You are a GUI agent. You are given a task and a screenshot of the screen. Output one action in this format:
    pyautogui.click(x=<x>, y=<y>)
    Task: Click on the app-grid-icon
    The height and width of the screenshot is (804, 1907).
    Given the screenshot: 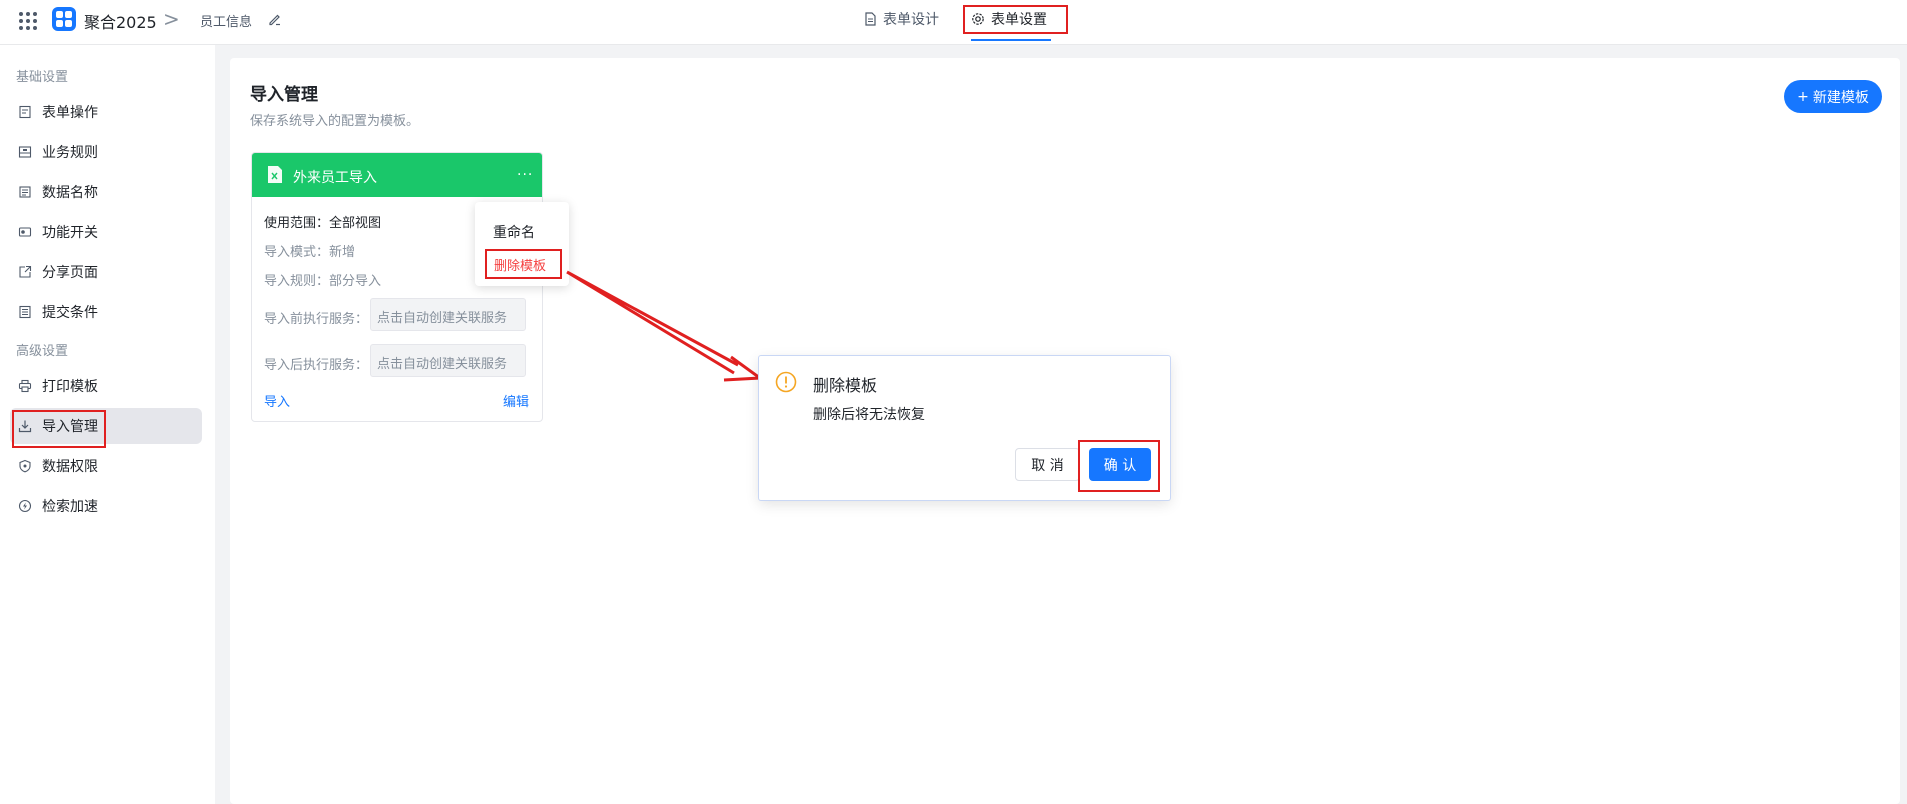 What is the action you would take?
    pyautogui.click(x=28, y=21)
    